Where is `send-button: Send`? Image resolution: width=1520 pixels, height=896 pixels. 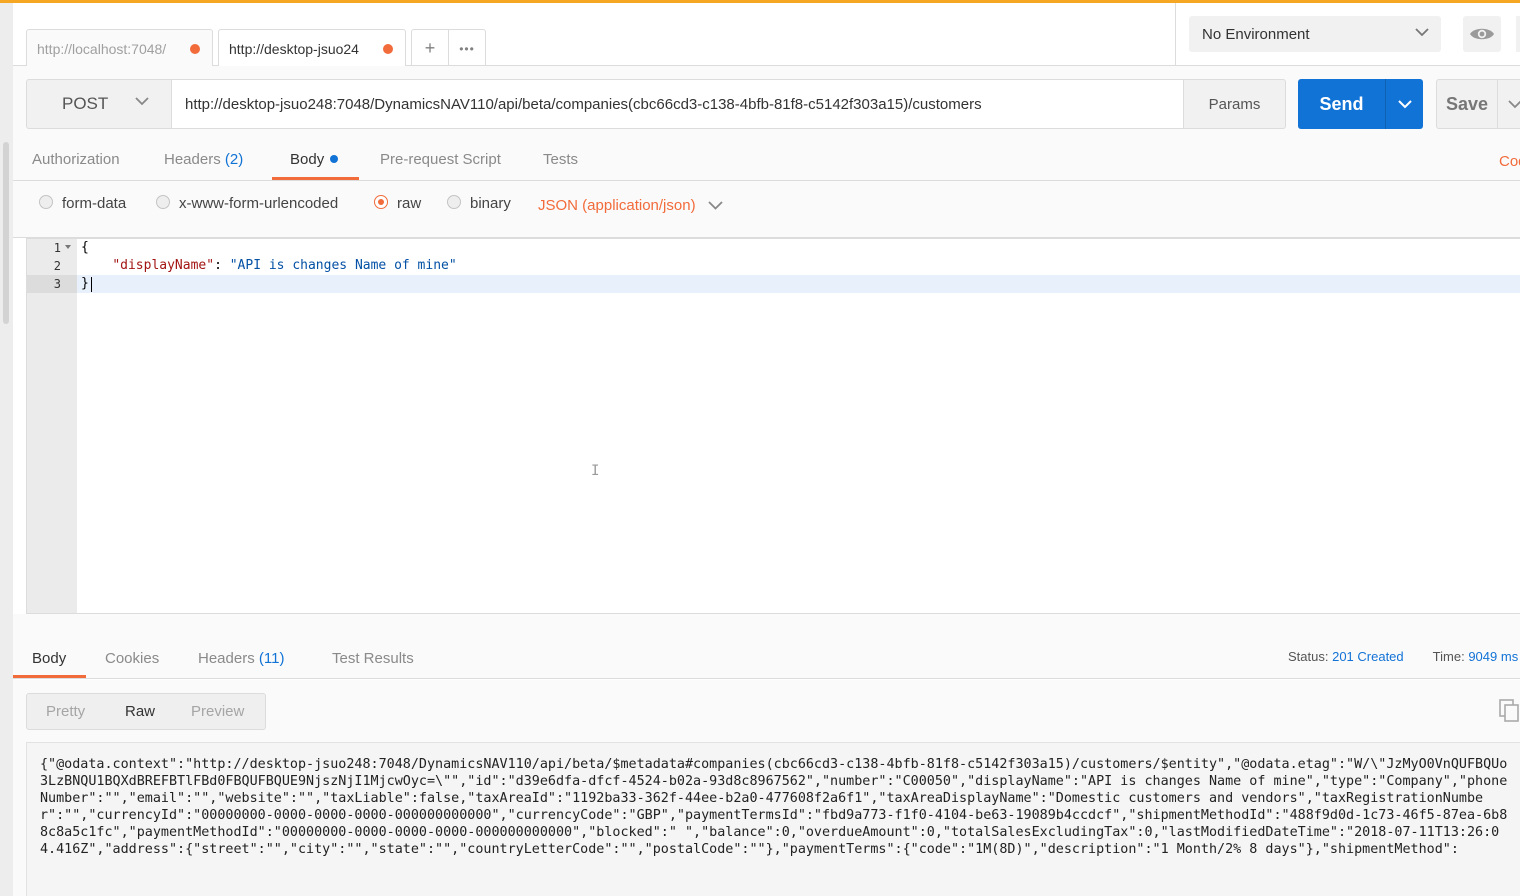
send-button: Send is located at coordinates (1341, 104).